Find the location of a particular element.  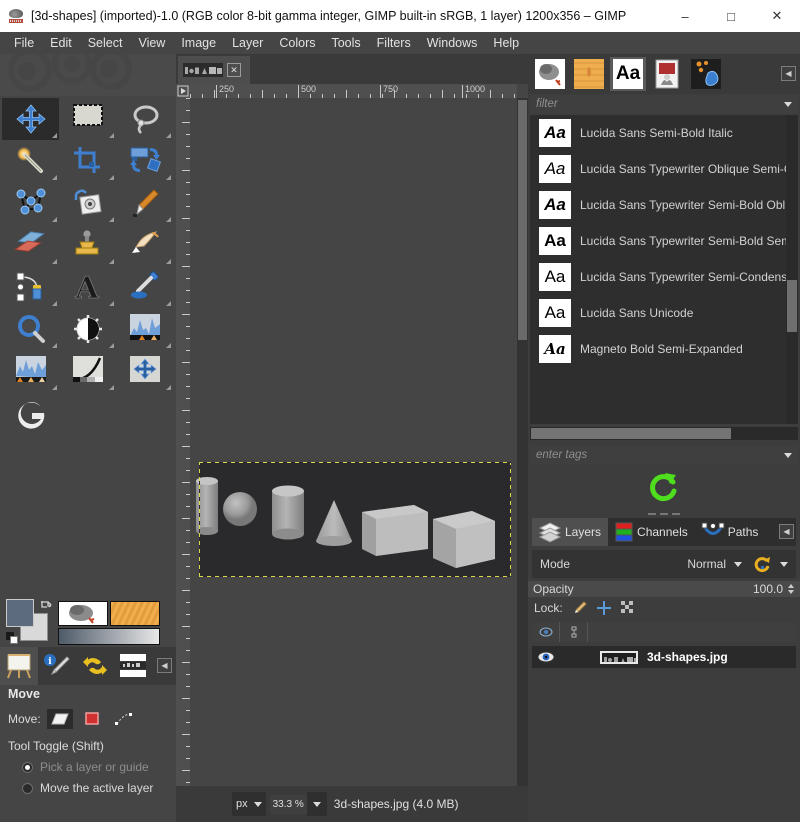

dock-separator-grip is located at coordinates (664, 514).